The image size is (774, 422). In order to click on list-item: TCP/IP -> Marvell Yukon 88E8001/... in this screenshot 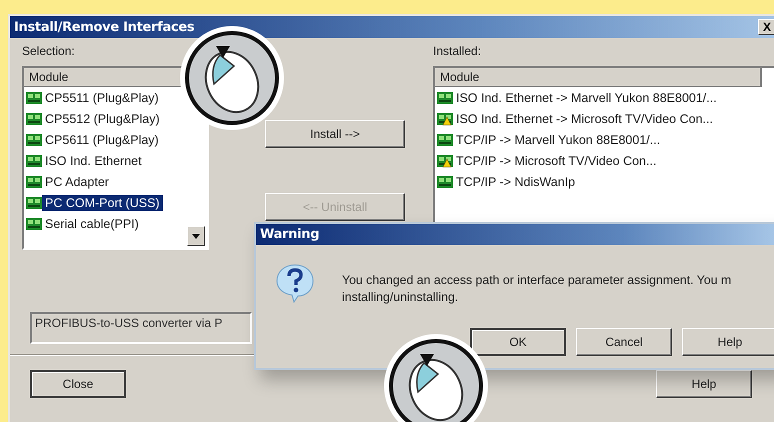, I will do `click(558, 140)`.